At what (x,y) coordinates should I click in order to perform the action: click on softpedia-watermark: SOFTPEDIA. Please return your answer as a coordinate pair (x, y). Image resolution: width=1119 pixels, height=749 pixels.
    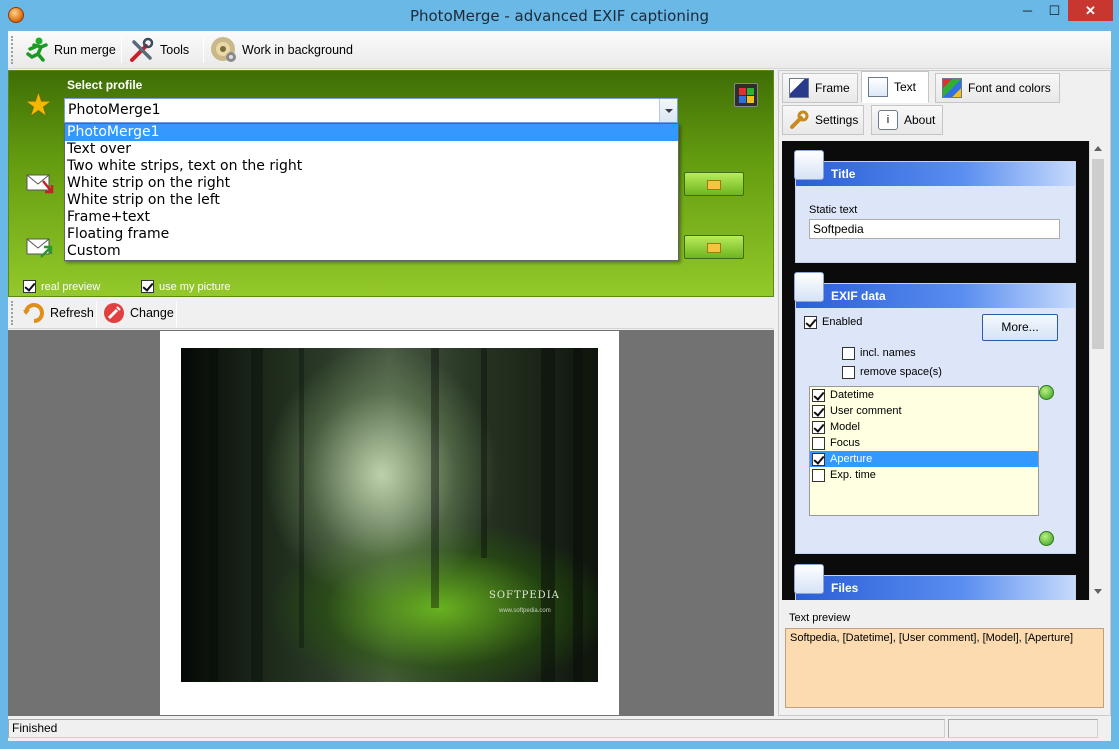
    Looking at the image, I should click on (524, 595).